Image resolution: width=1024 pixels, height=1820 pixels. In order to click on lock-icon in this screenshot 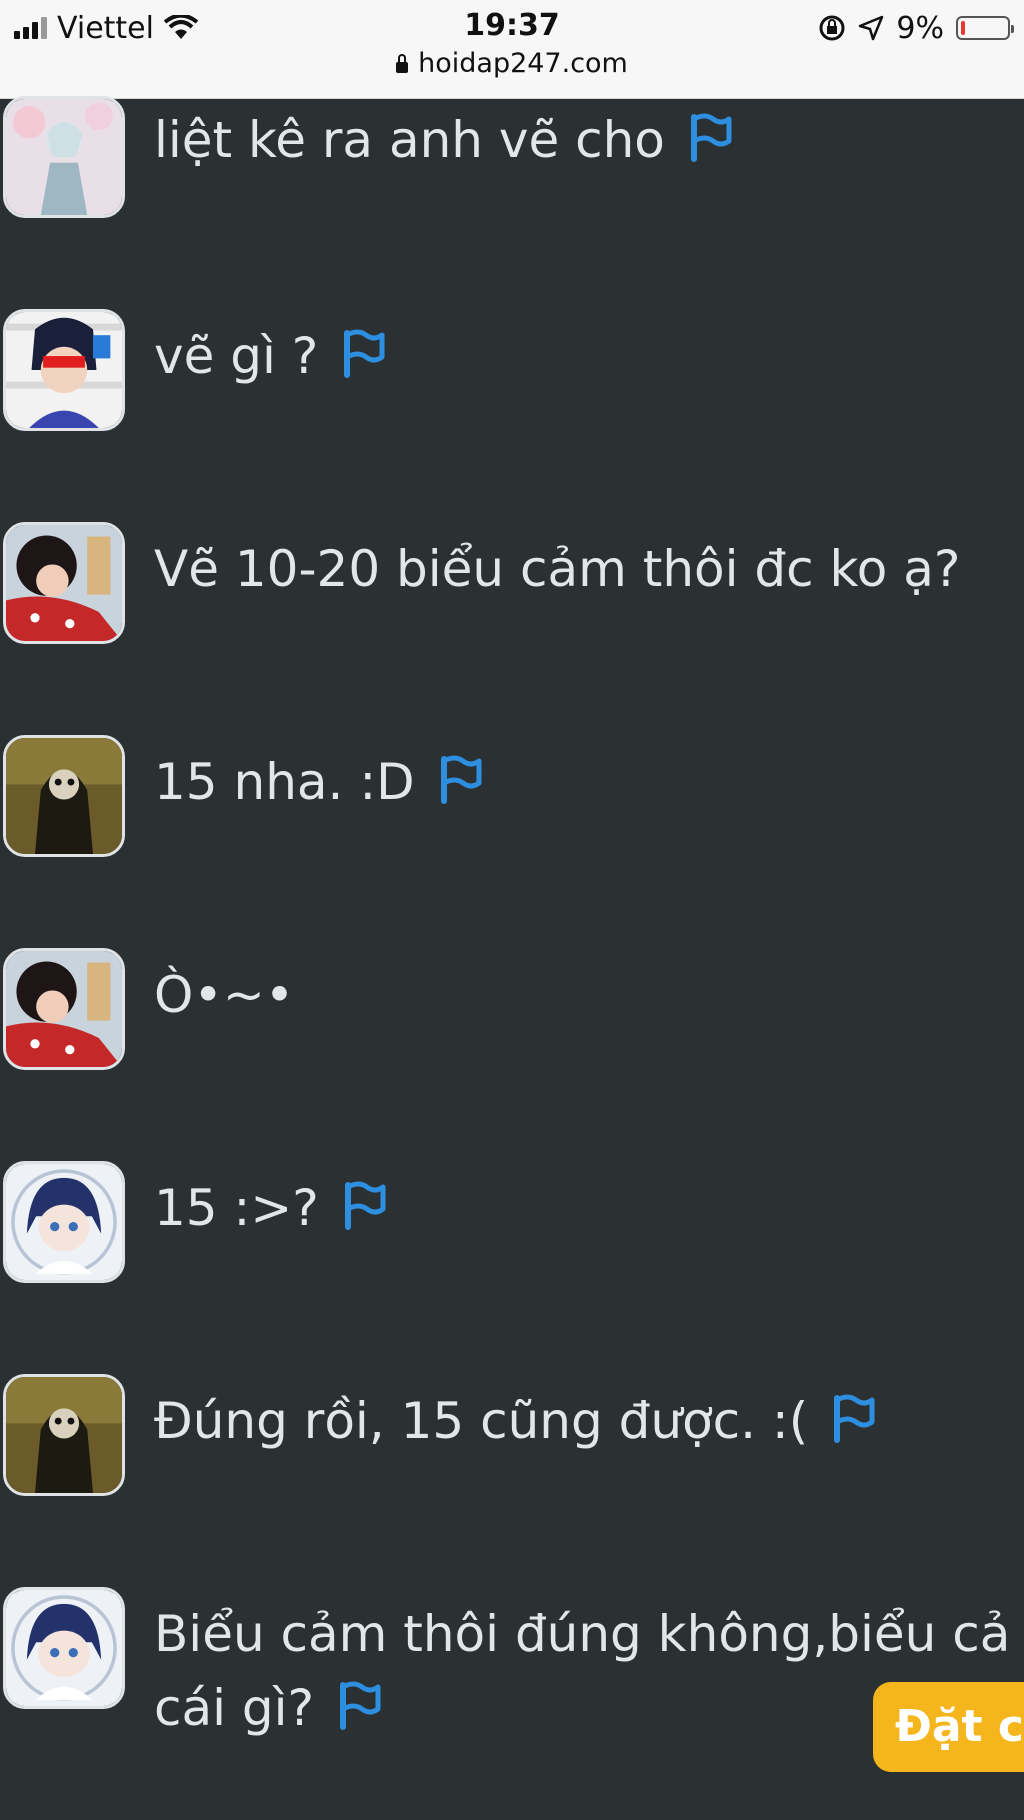, I will do `click(402, 63)`.